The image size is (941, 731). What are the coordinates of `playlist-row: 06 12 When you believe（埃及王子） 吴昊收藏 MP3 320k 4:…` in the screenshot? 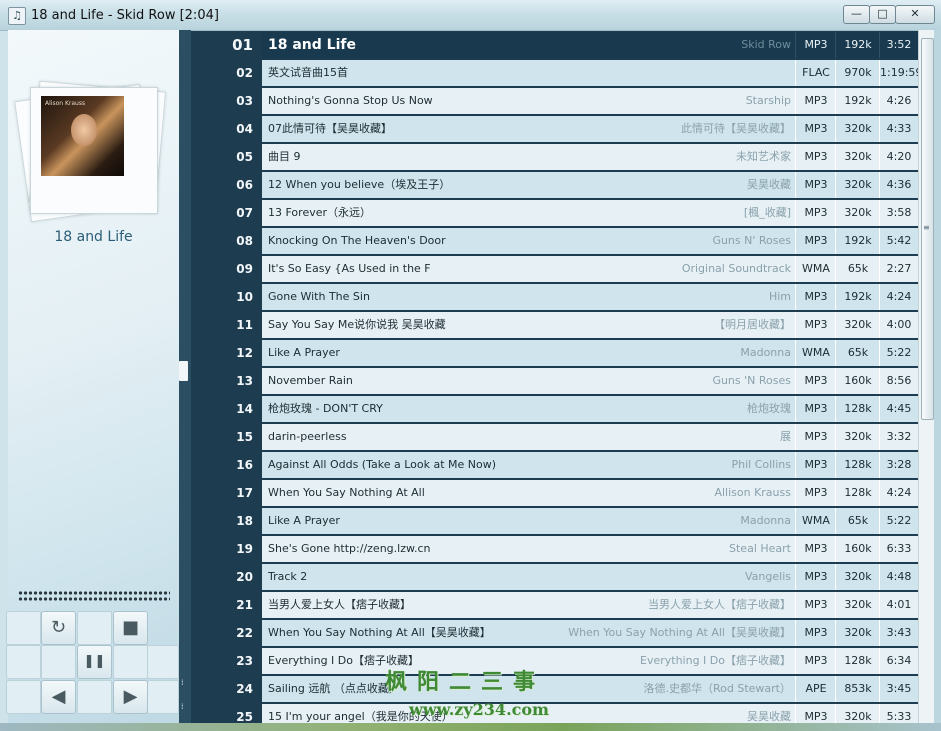 It's located at (554, 185).